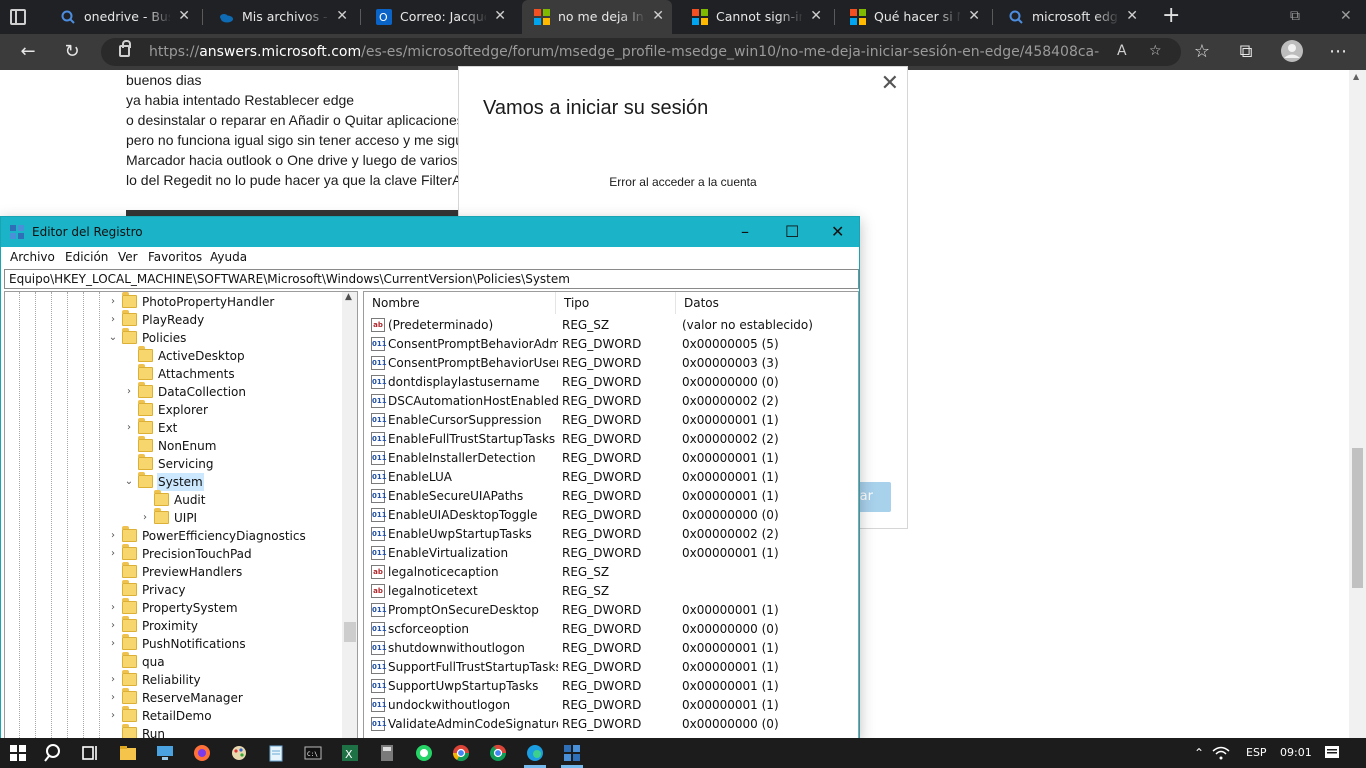 The width and height of the screenshot is (1366, 768). Describe the element at coordinates (1071, 17) in the screenshot. I see `browser-tab: microsoft edge no✕` at that location.